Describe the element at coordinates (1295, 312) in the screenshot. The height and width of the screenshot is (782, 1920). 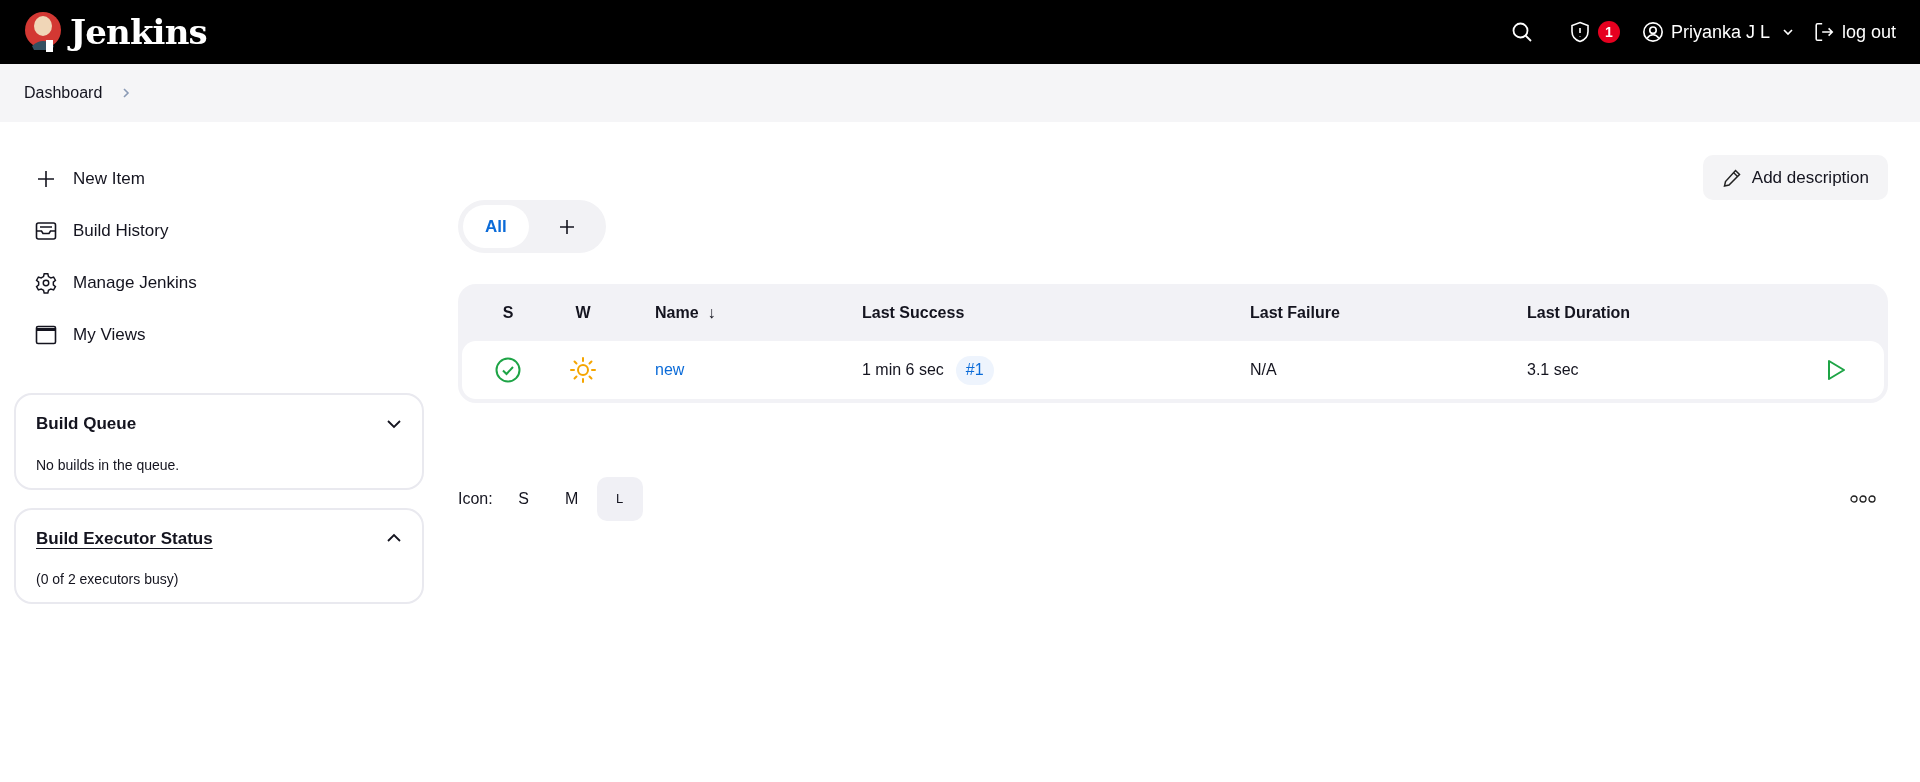
I see `column-header: Last Failure` at that location.